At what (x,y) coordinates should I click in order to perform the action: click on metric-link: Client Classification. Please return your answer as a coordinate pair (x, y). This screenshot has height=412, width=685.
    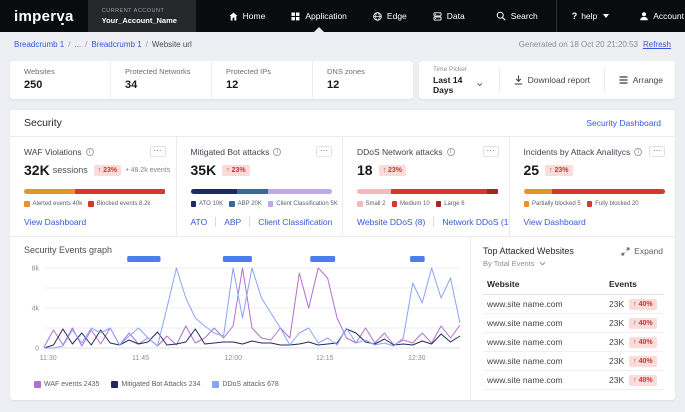
    Looking at the image, I should click on (290, 222).